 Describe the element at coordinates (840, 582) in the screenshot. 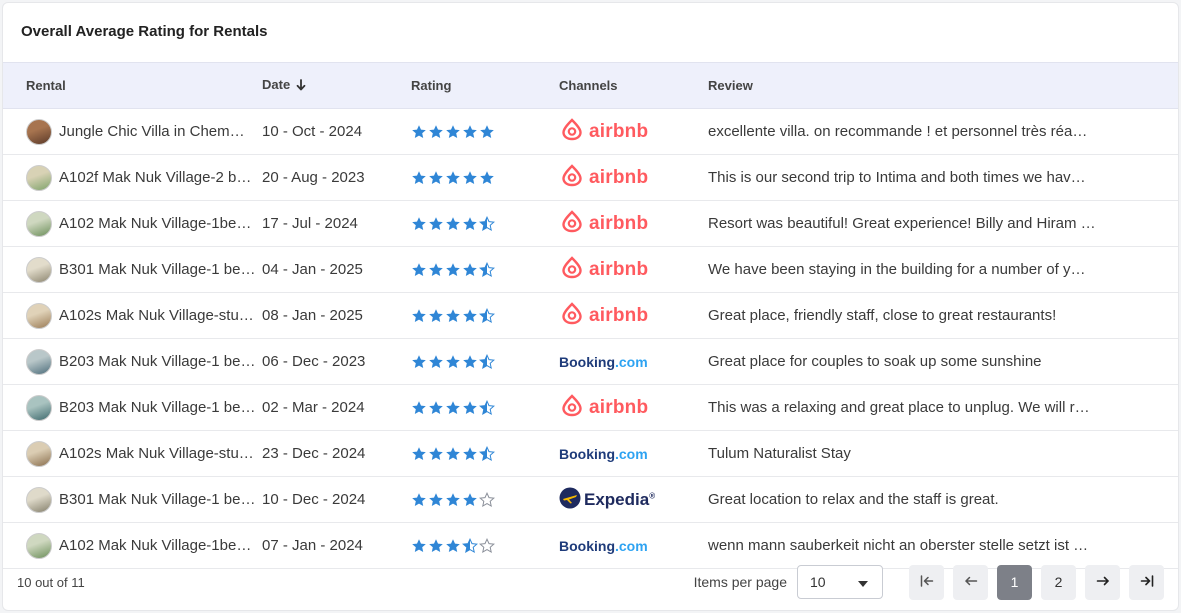

I see `items-per-page-select: 10` at that location.